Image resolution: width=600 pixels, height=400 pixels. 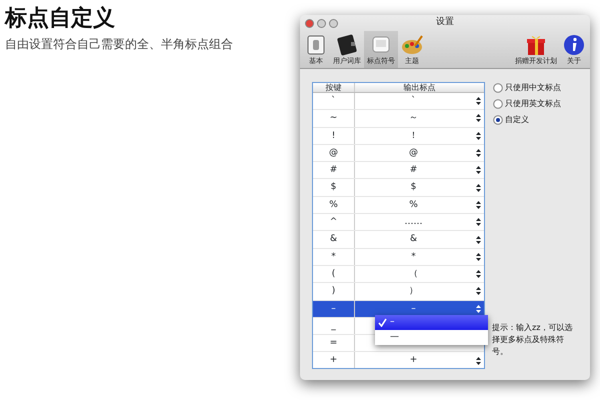 What do you see at coordinates (334, 239) in the screenshot?
I see `key-cell: &` at bounding box center [334, 239].